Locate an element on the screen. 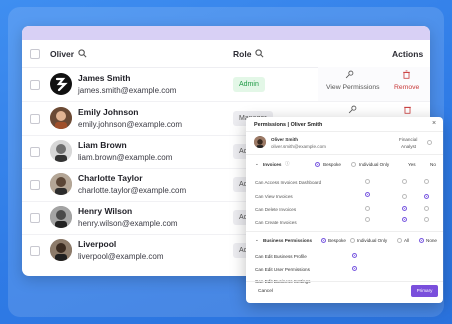  business-permissions-label: Business Permissions is located at coordinates (288, 240).